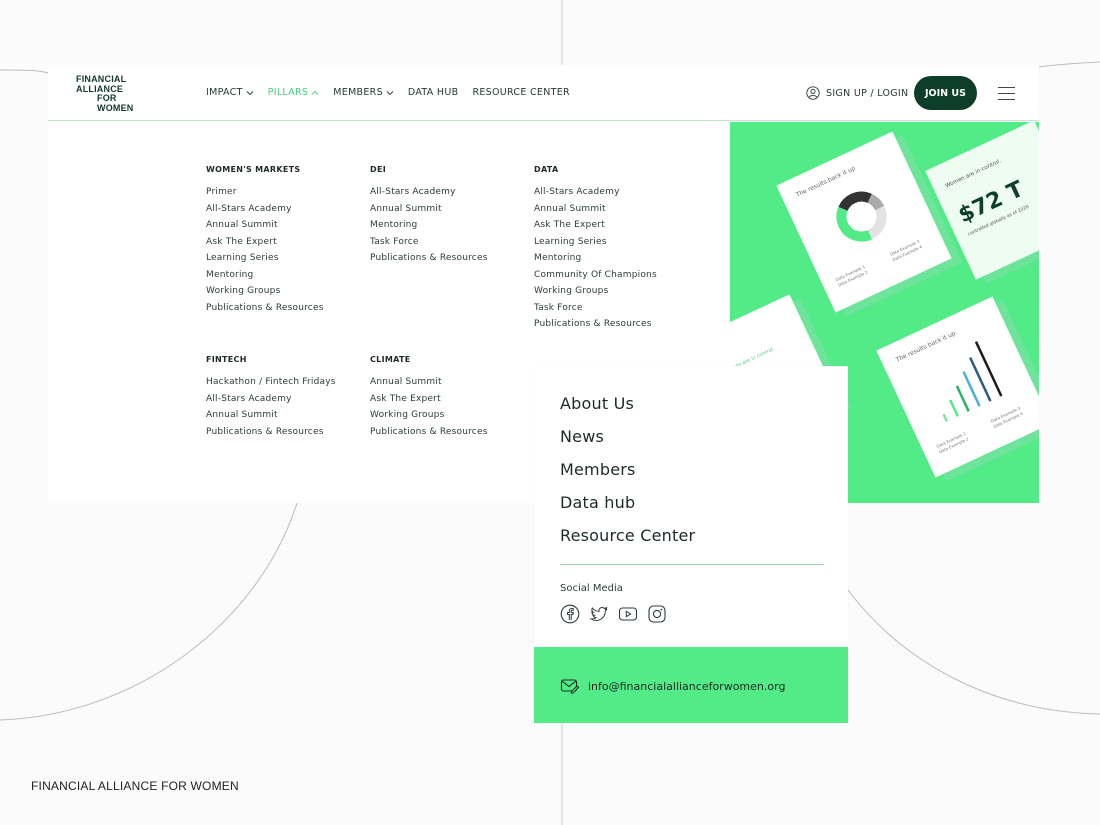  What do you see at coordinates (813, 93) in the screenshot?
I see `user-icon` at bounding box center [813, 93].